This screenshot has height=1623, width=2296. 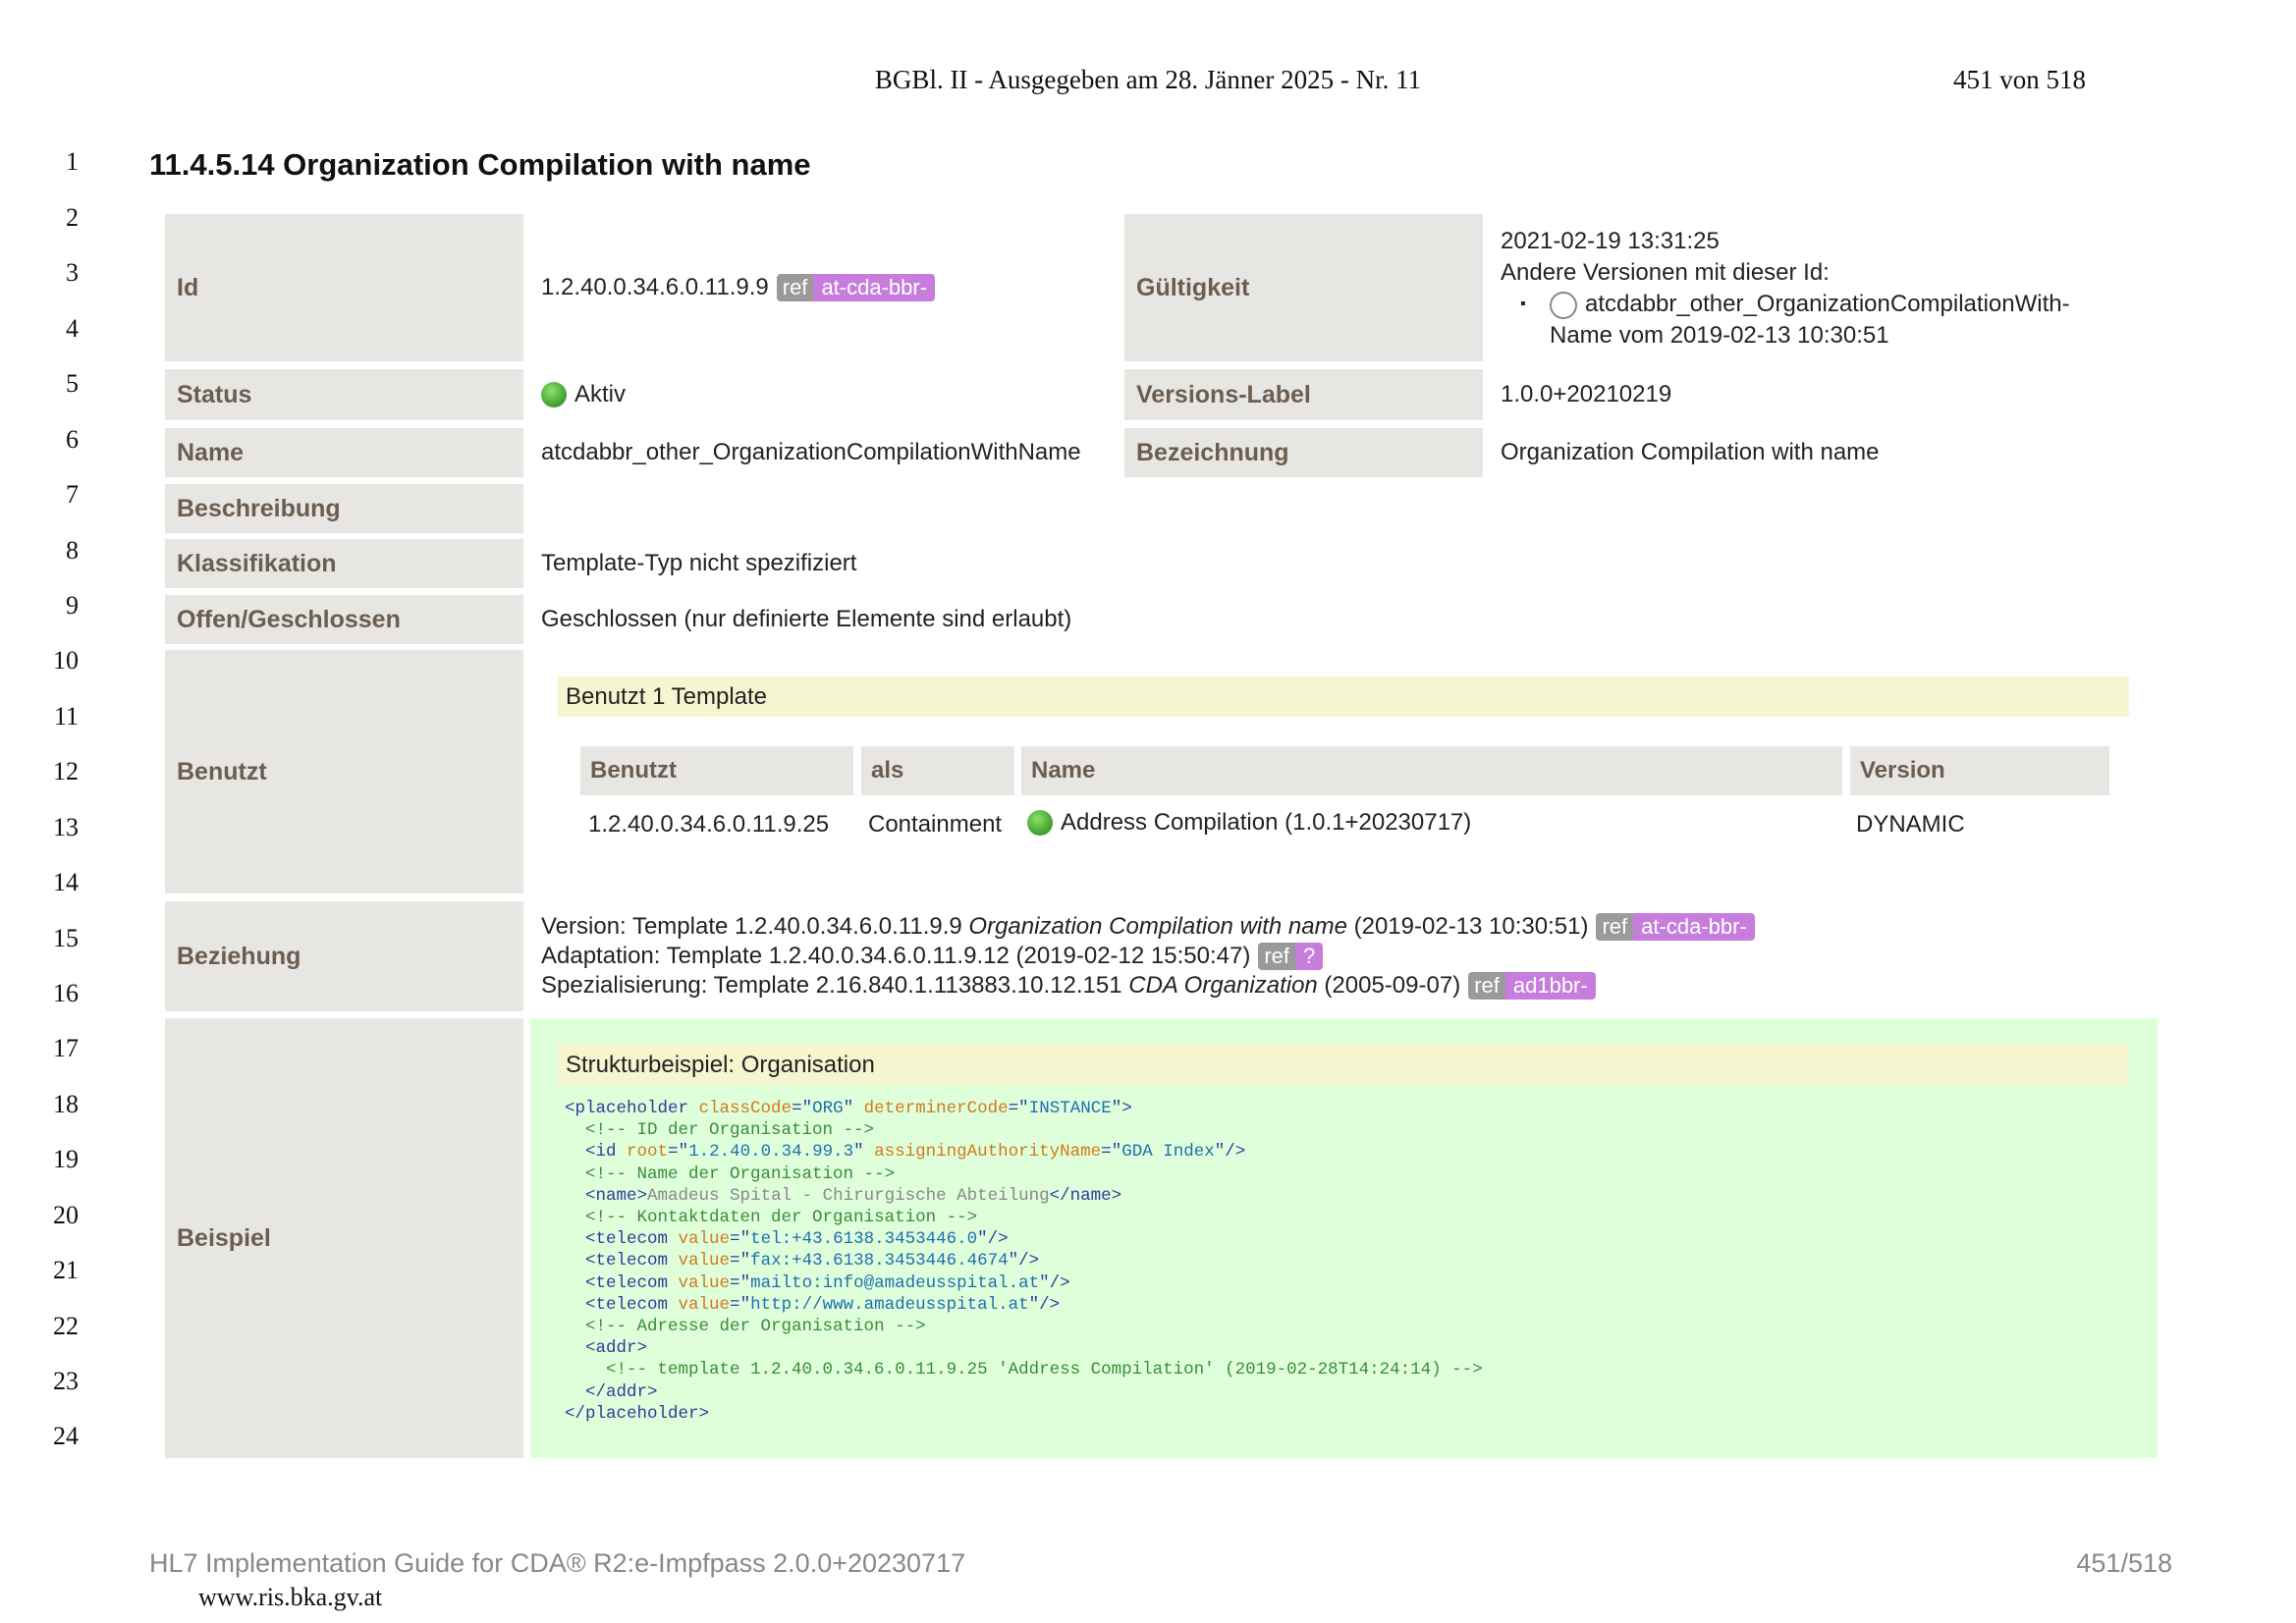 What do you see at coordinates (66, 660) in the screenshot?
I see `line-number: 10` at bounding box center [66, 660].